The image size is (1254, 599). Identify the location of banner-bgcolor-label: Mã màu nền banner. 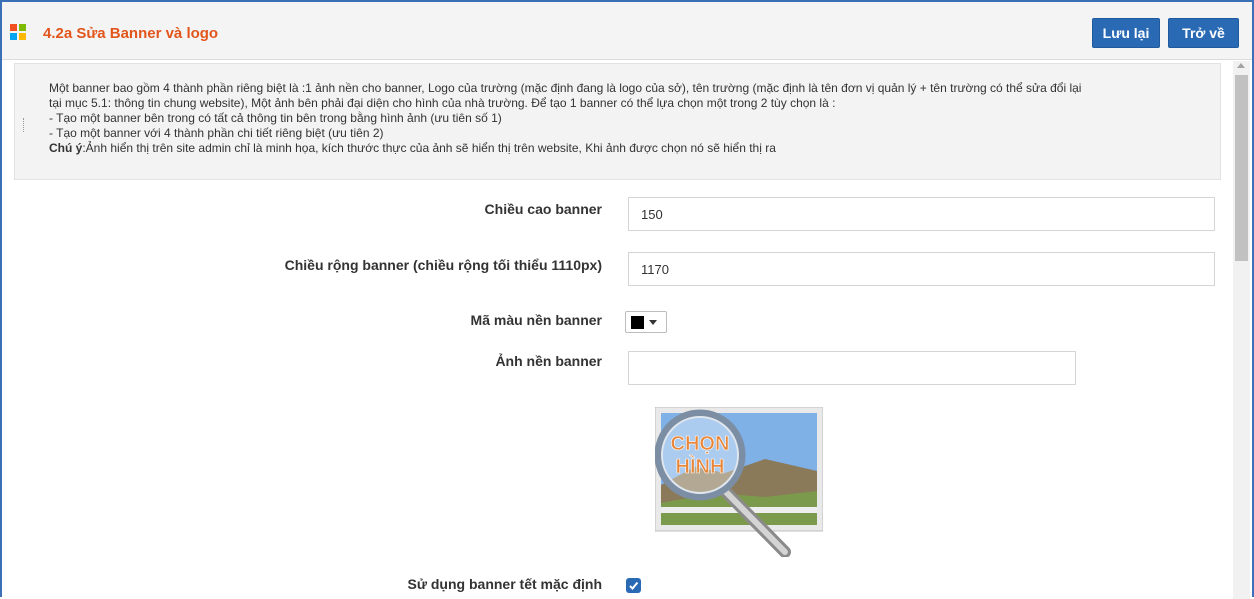
(536, 320).